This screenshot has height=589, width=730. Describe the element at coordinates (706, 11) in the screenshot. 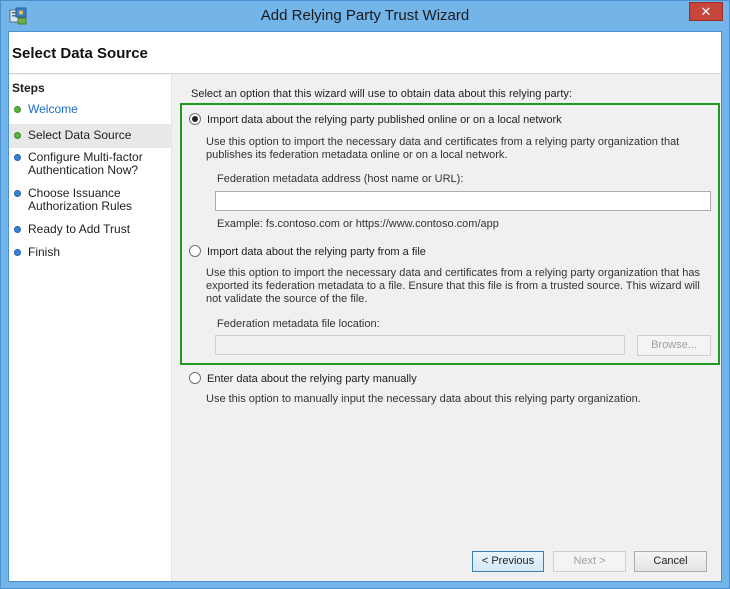

I see `close-button: ✕` at that location.